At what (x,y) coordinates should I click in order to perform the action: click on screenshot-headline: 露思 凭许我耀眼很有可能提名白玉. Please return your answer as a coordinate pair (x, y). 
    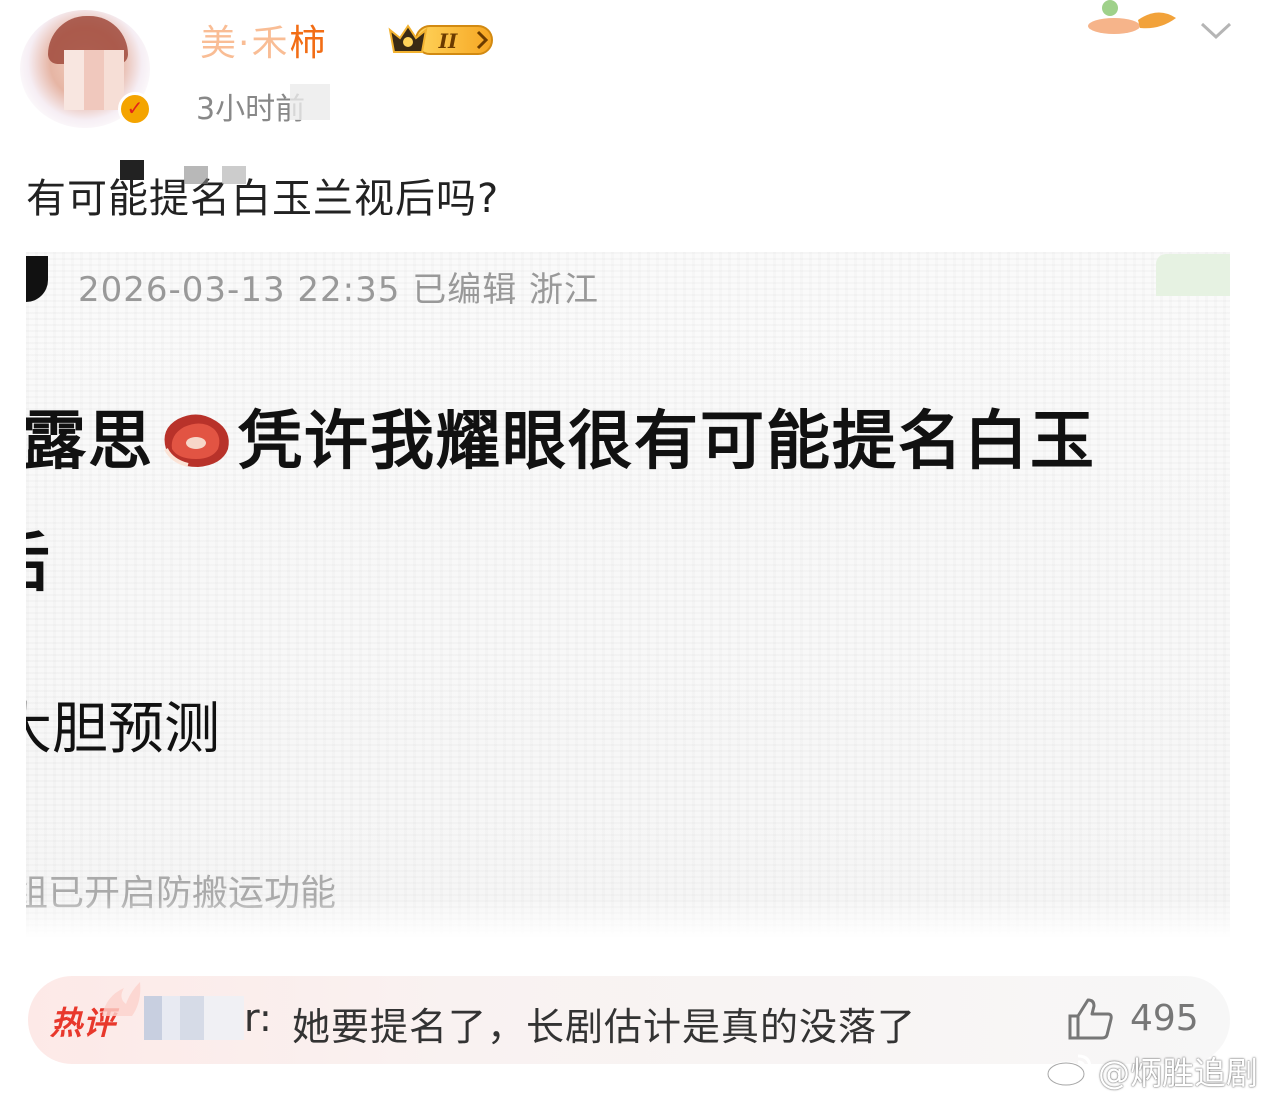
    Looking at the image, I should click on (561, 436).